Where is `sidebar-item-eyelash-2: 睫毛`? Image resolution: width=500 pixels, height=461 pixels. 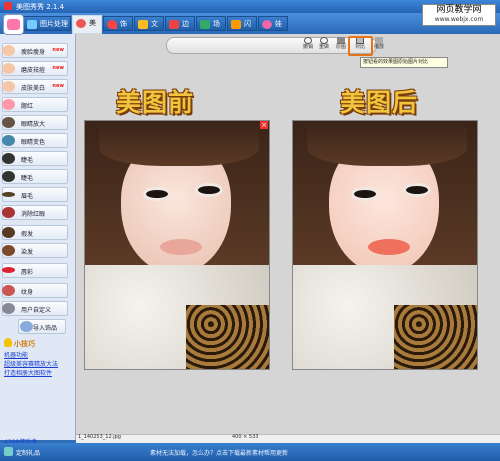 sidebar-item-eyelash-2: 睫毛 is located at coordinates (35, 176).